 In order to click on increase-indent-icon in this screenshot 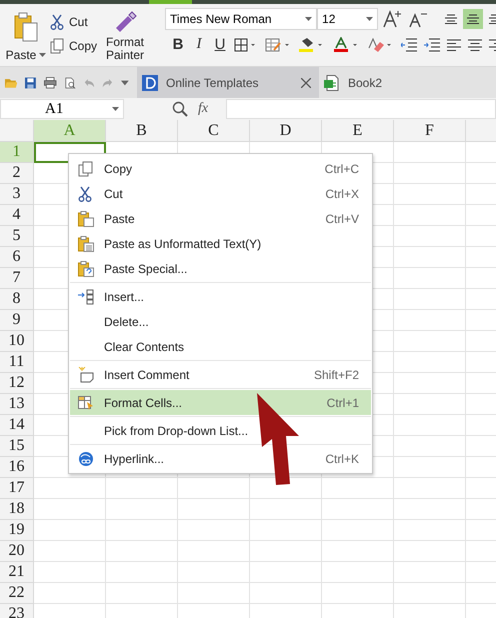, I will do `click(432, 45)`.